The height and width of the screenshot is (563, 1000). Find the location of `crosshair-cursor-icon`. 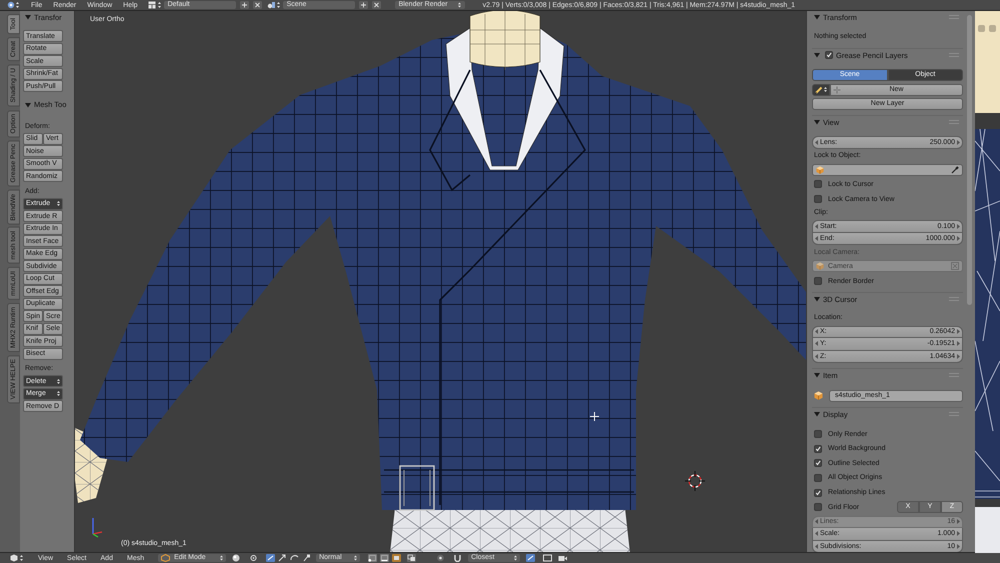

crosshair-cursor-icon is located at coordinates (594, 416).